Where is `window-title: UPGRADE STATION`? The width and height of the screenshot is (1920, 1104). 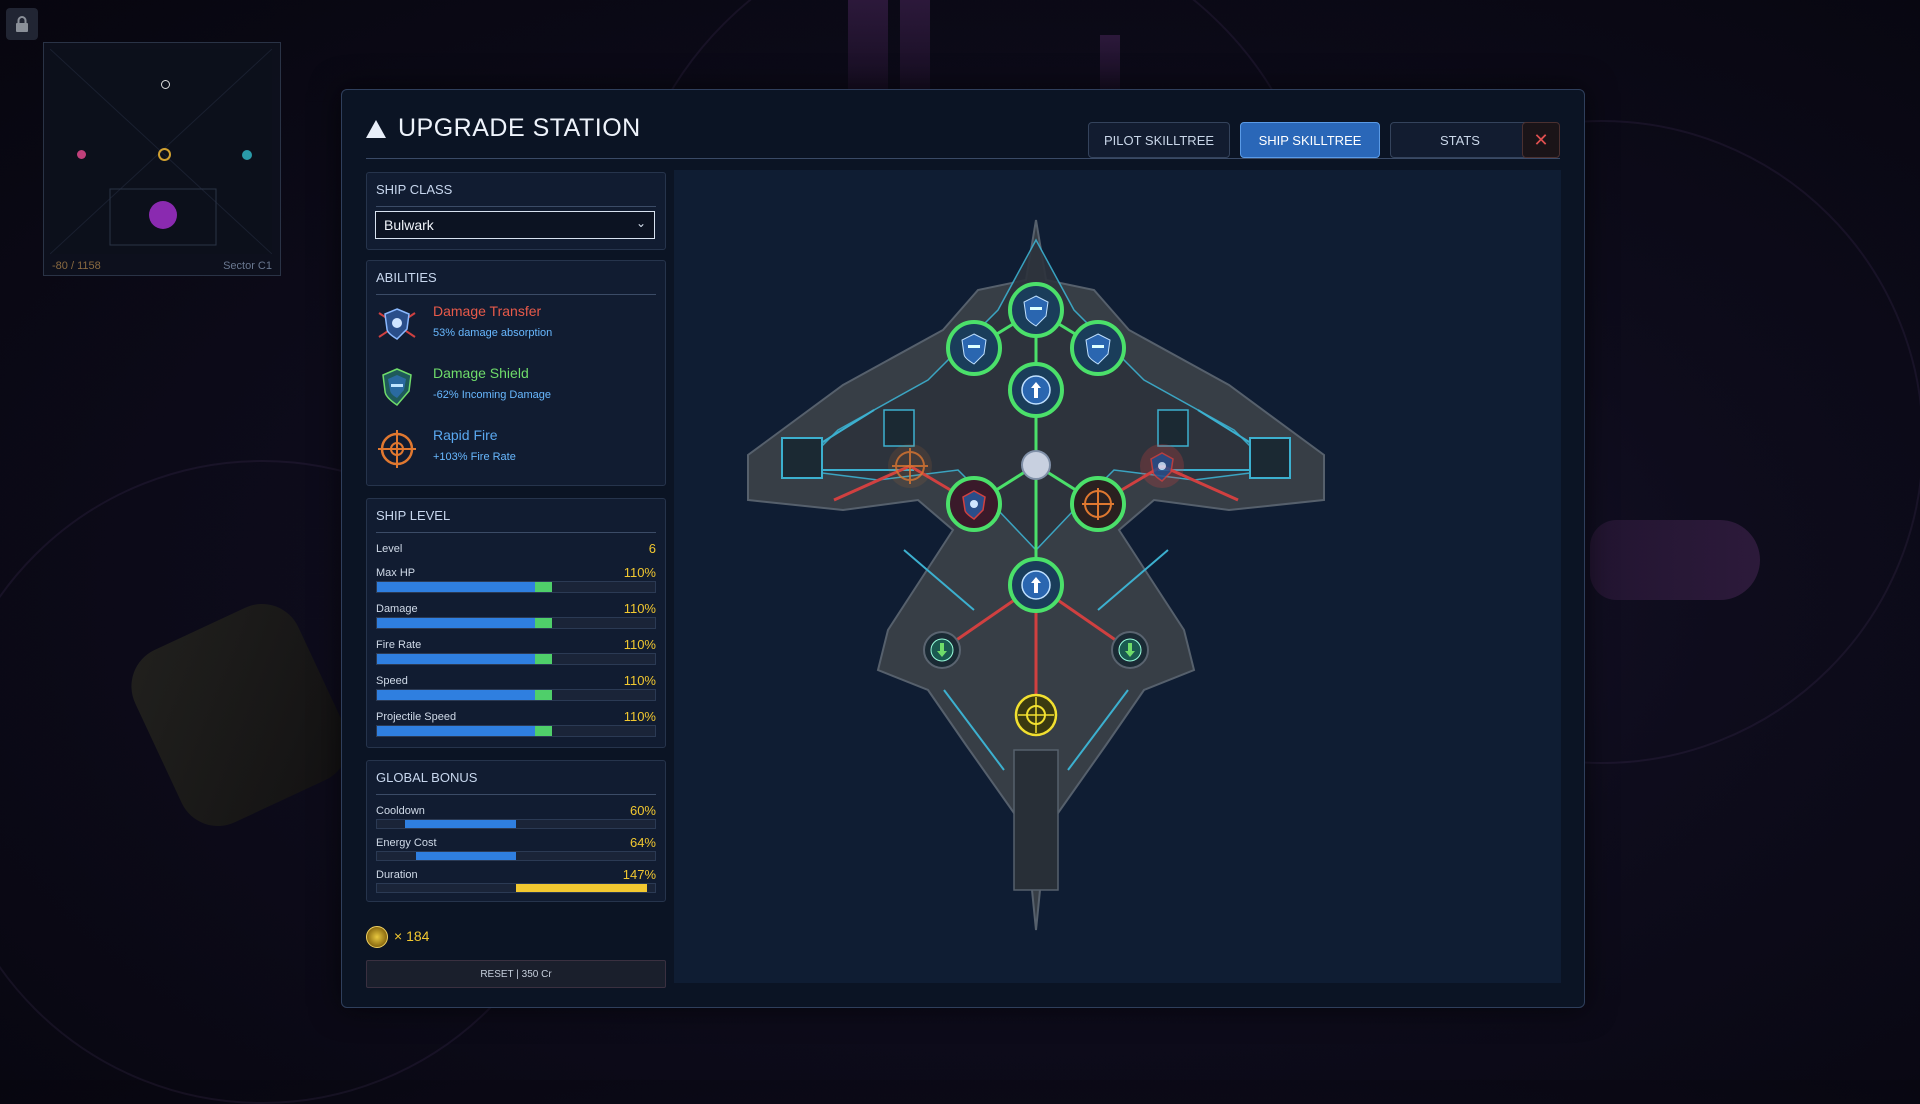 window-title: UPGRADE STATION is located at coordinates (519, 128).